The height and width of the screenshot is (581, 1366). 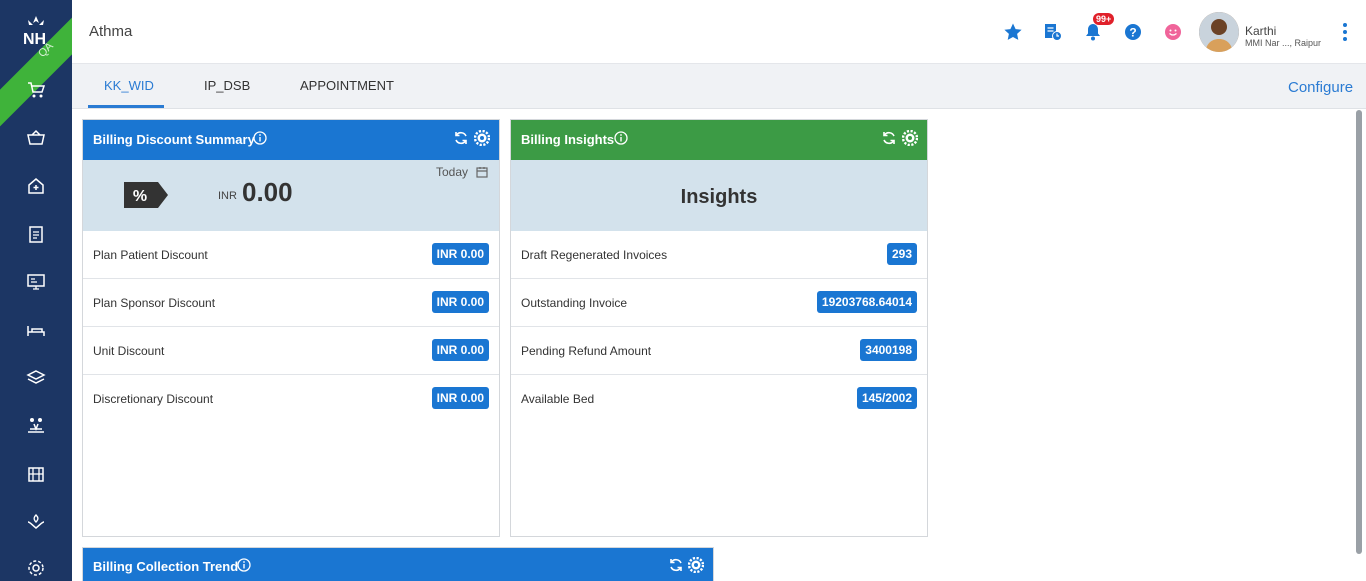 What do you see at coordinates (166, 566) in the screenshot?
I see `card-title: Billing Collection Trend` at bounding box center [166, 566].